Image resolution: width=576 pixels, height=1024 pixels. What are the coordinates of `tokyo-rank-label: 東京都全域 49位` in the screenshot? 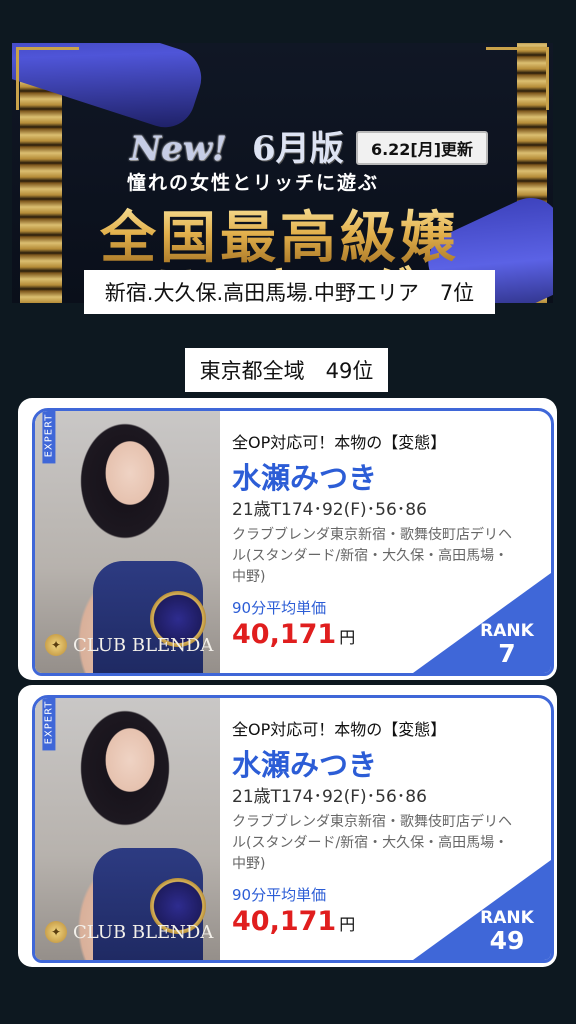 It's located at (286, 370).